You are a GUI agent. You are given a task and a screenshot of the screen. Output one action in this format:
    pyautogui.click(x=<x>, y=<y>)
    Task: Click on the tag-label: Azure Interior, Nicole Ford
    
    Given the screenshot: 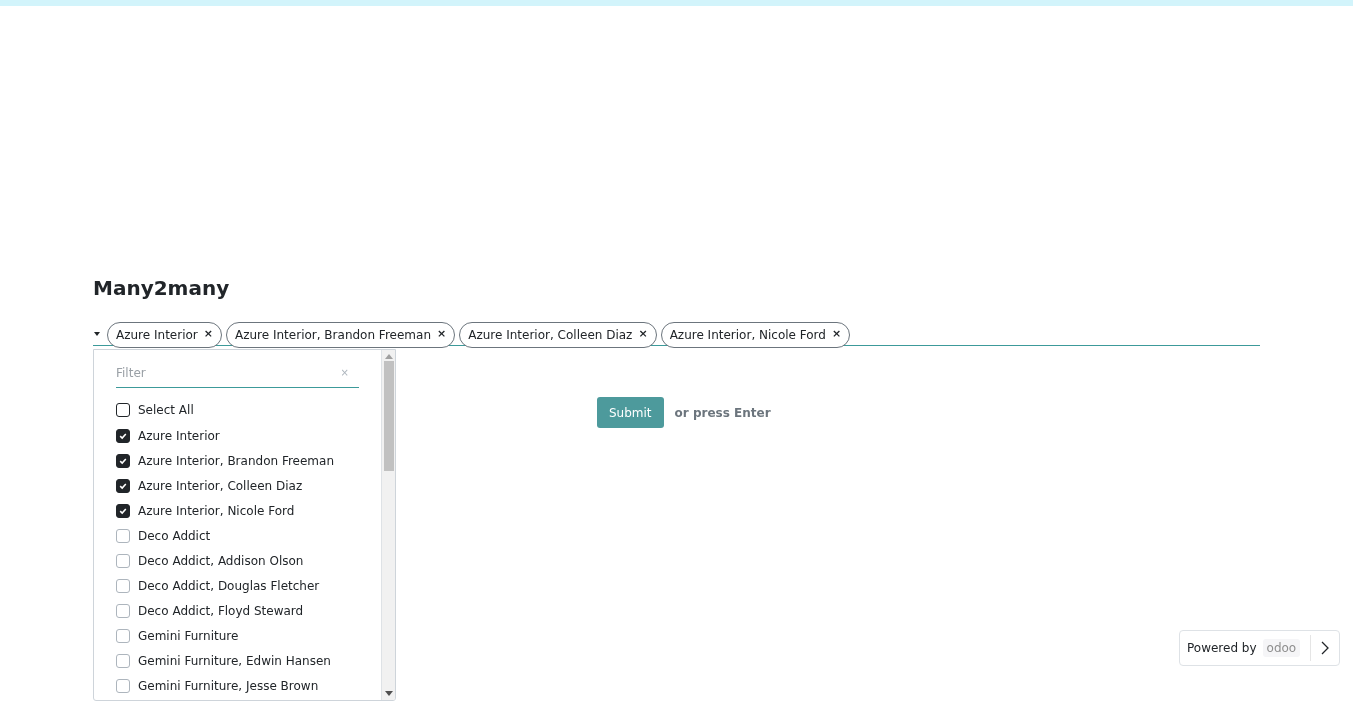 What is the action you would take?
    pyautogui.click(x=747, y=335)
    